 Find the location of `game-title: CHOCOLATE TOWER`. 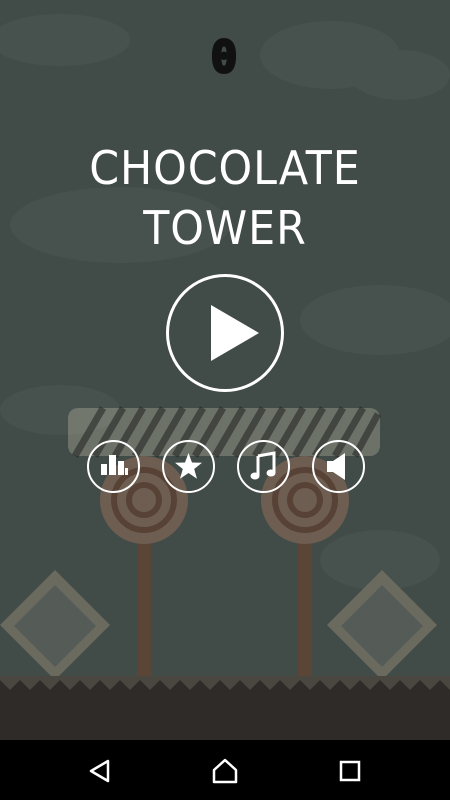

game-title: CHOCOLATE TOWER is located at coordinates (225, 198).